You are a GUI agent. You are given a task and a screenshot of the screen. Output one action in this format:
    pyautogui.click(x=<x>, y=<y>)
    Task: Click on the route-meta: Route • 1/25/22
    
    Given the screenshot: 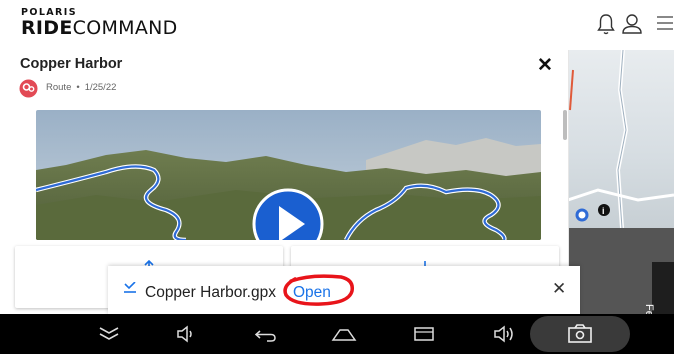 What is the action you would take?
    pyautogui.click(x=81, y=87)
    